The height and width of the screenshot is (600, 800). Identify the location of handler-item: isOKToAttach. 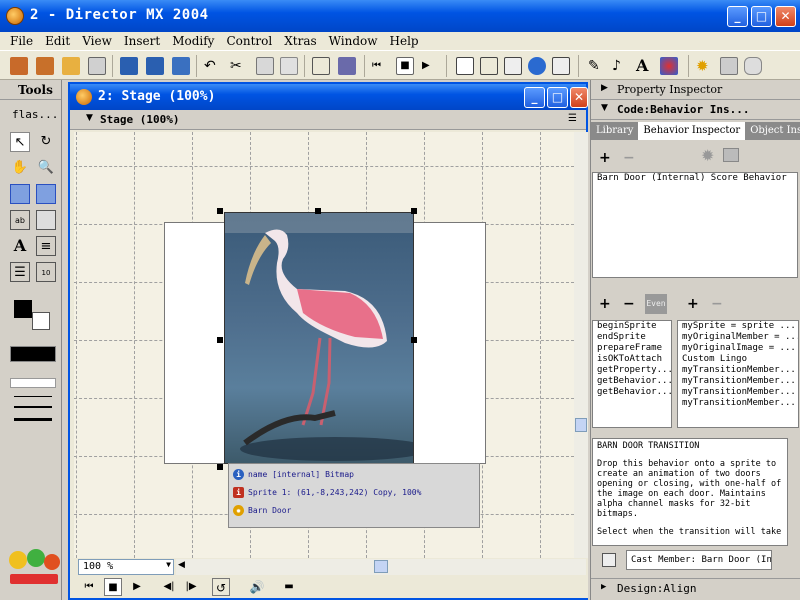
(632, 359).